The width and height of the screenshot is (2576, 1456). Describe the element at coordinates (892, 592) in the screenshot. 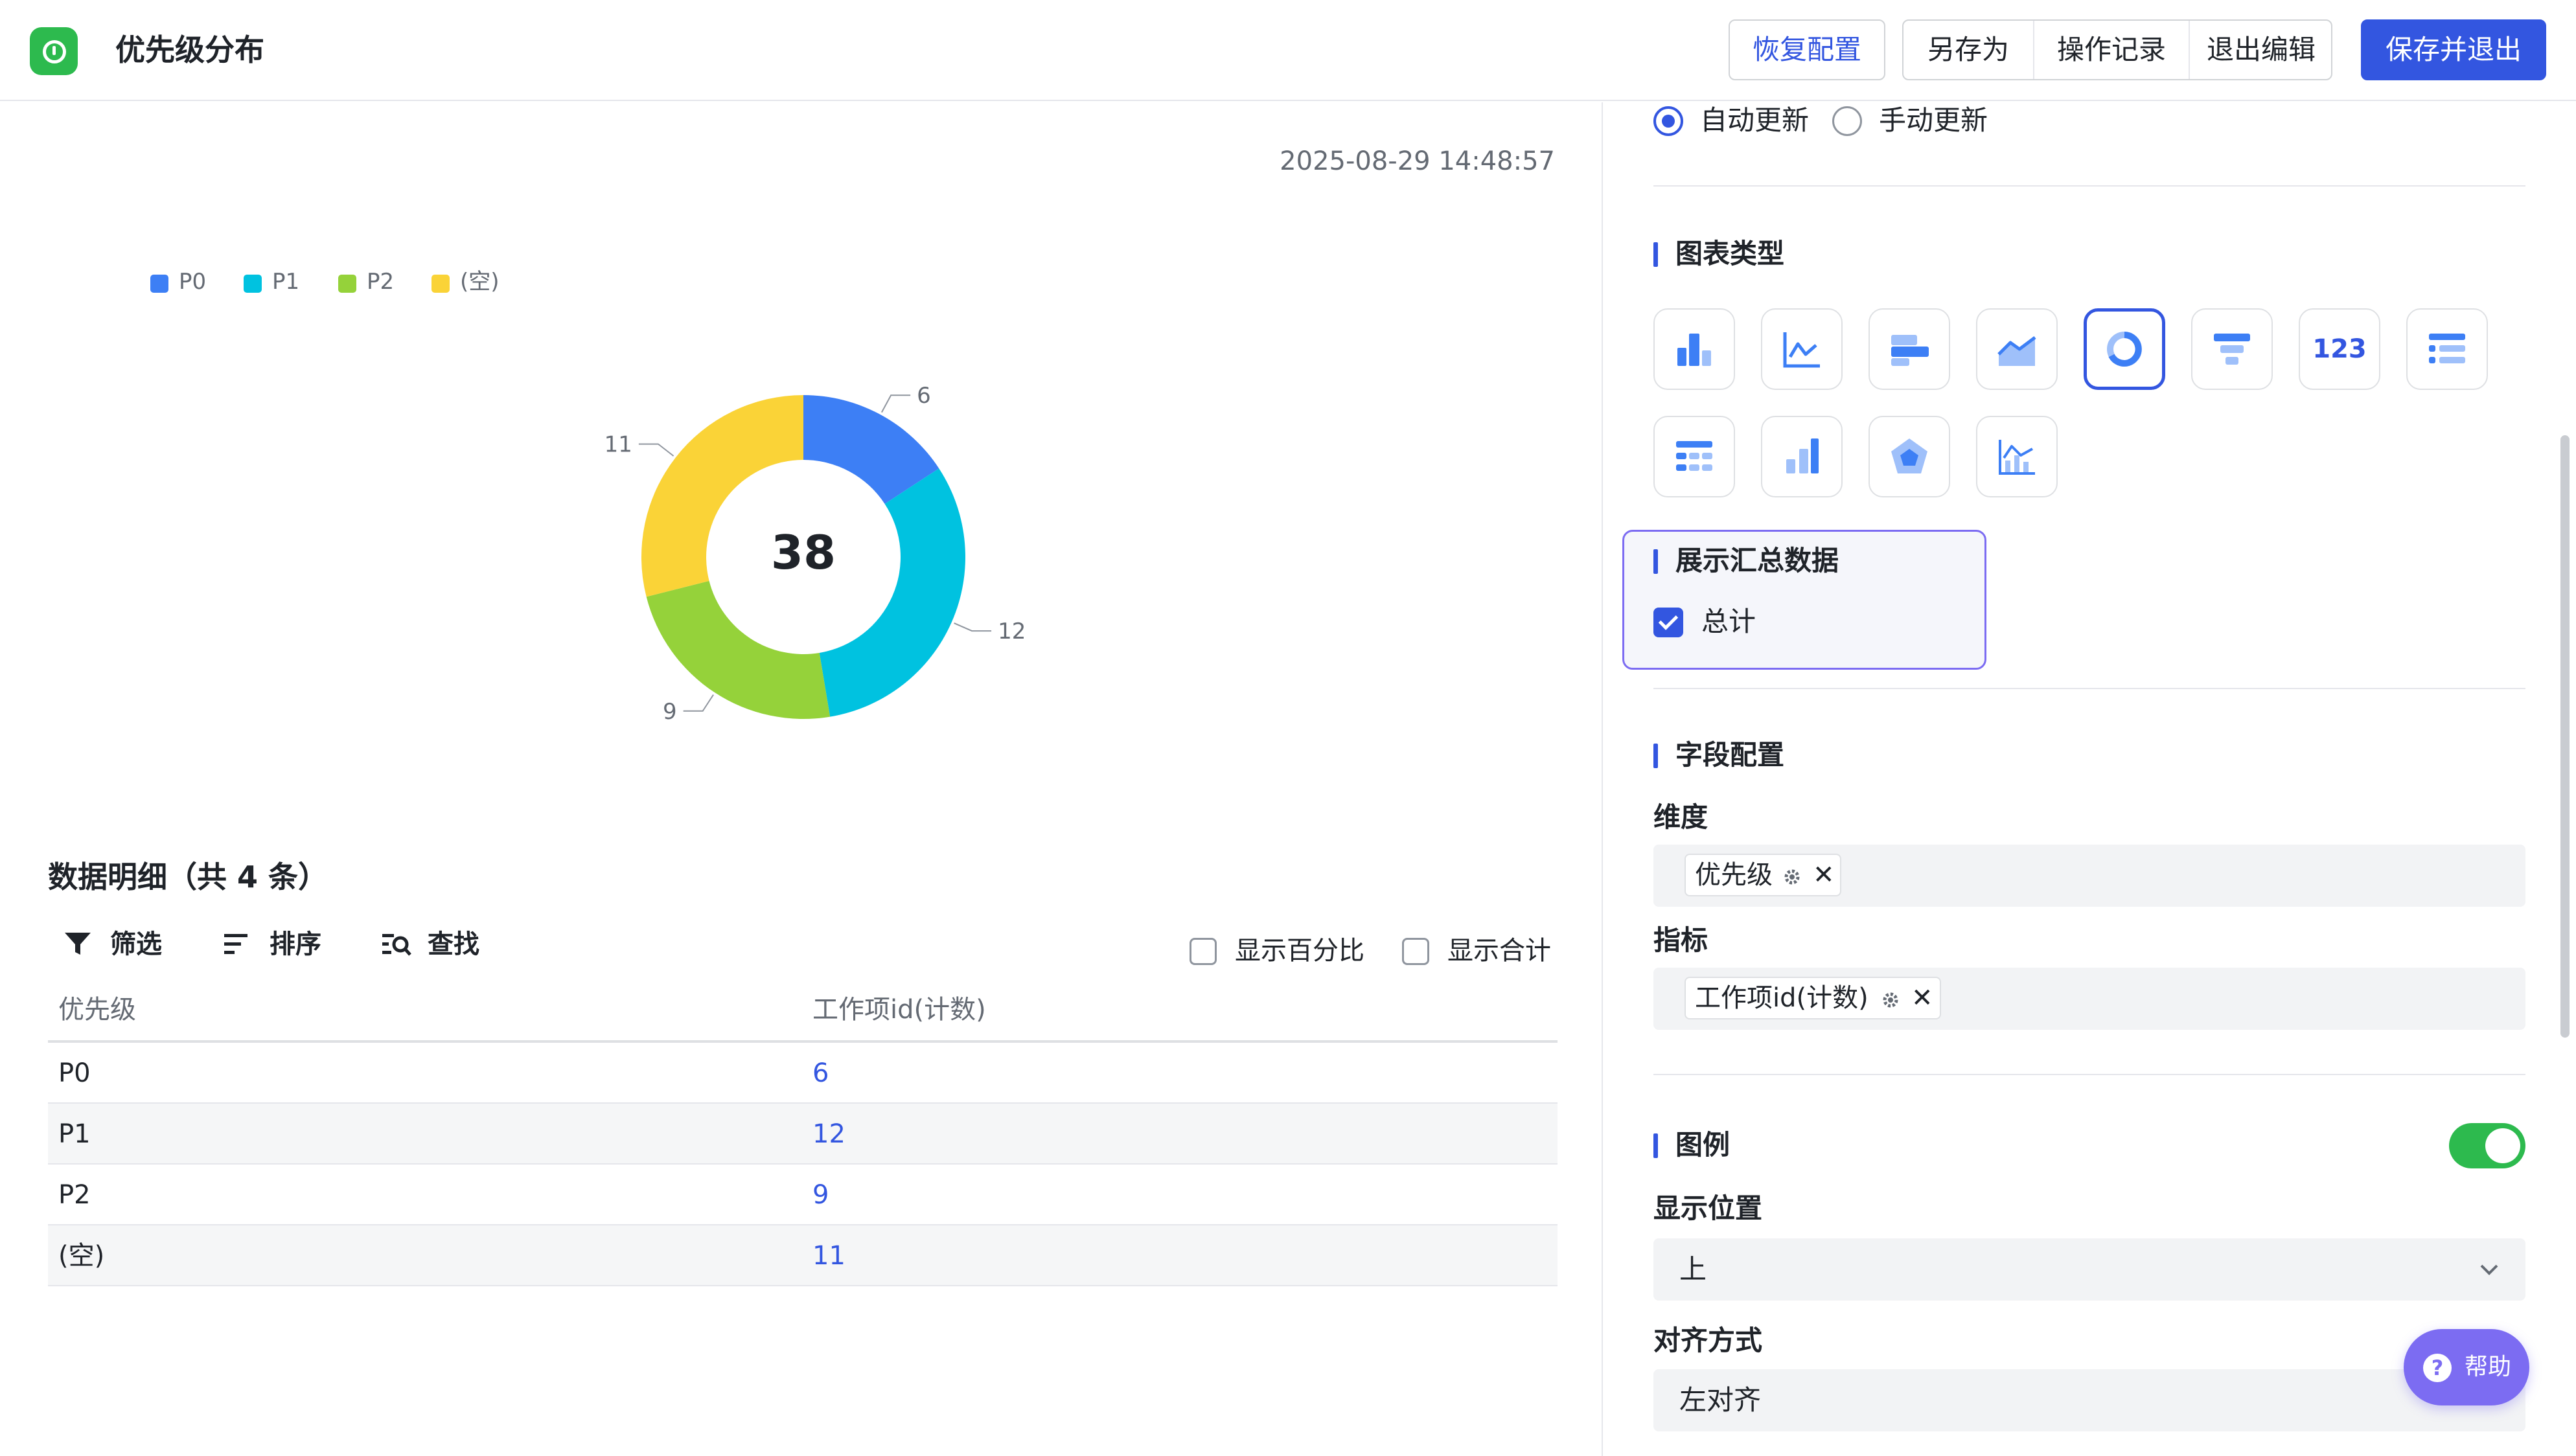

I see `donut-slice` at that location.